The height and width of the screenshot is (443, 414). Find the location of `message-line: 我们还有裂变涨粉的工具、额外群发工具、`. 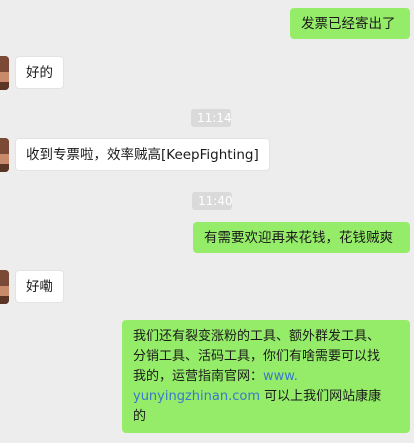

message-line: 我们还有裂变涨粉的工具、额外群发工具、 is located at coordinates (257, 336).